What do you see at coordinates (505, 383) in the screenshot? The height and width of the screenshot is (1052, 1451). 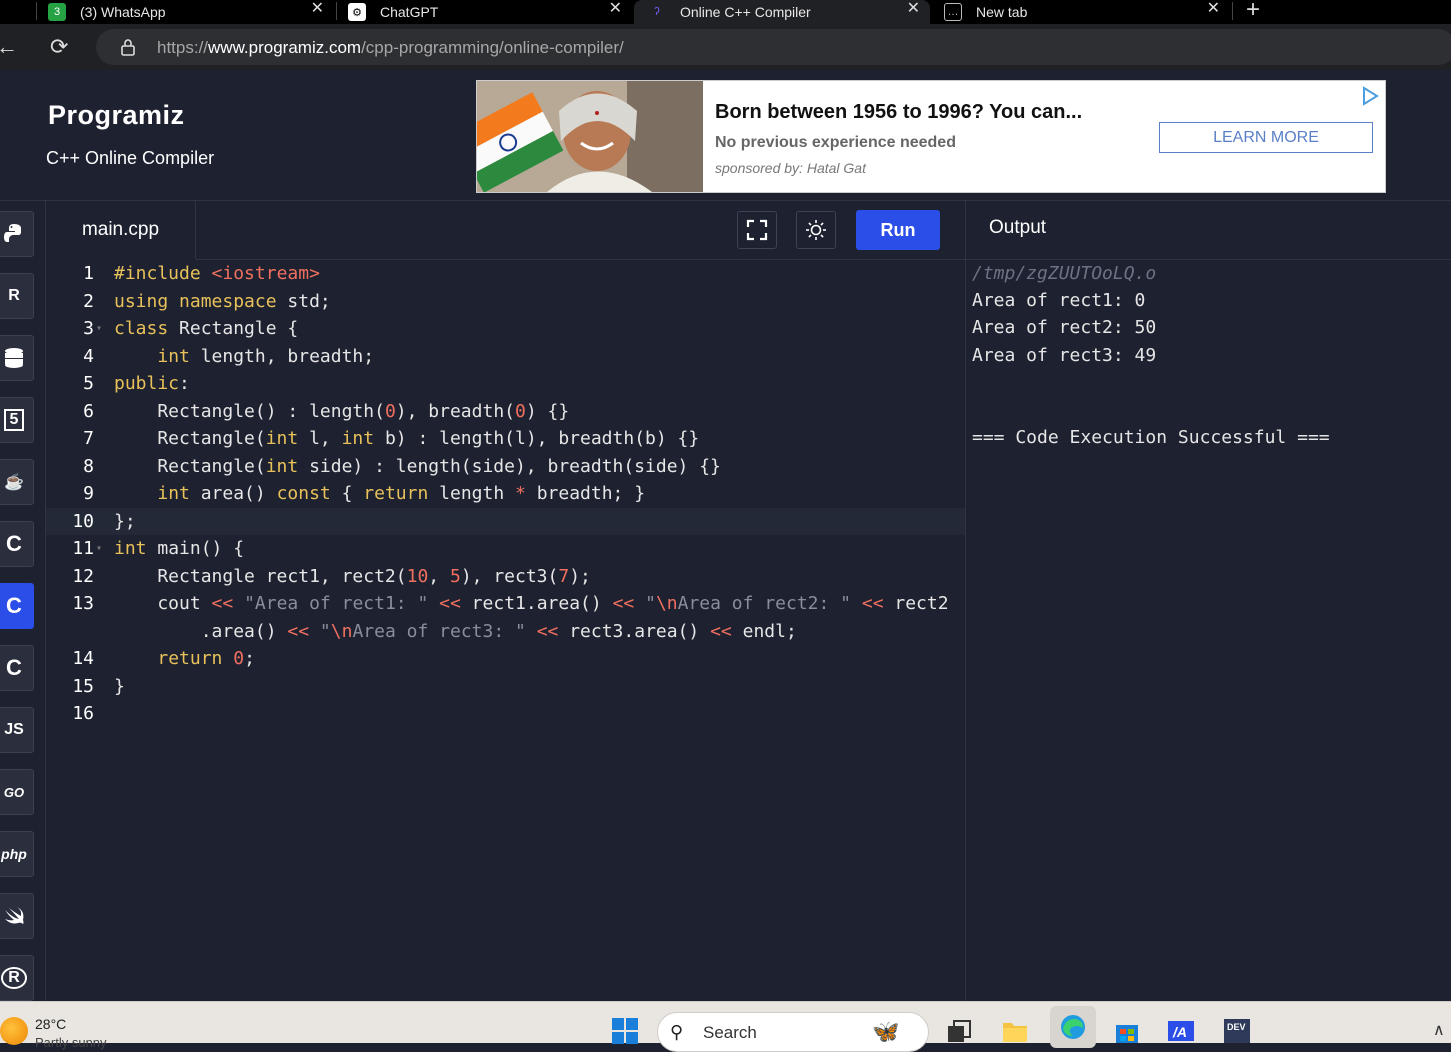 I see `code-line: 5 public:` at bounding box center [505, 383].